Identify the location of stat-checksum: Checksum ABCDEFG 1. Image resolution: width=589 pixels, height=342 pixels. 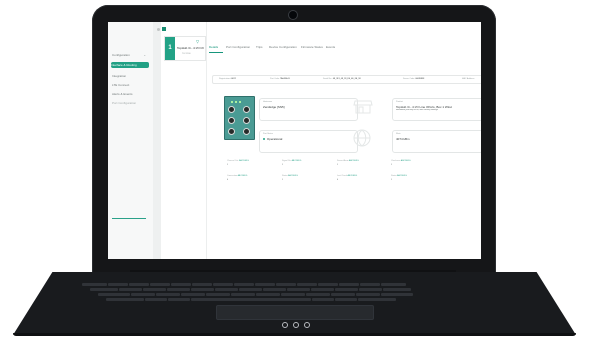
(401, 163).